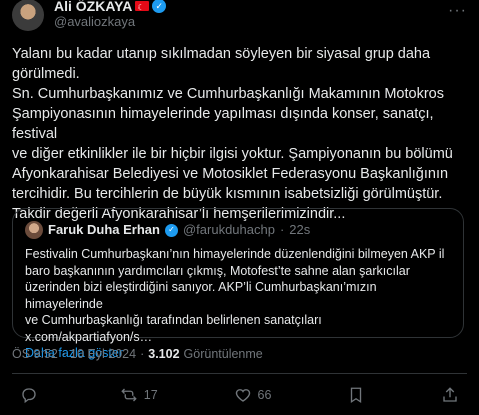  I want to click on quoted-verified-badge-icon: ✓, so click(171, 230).